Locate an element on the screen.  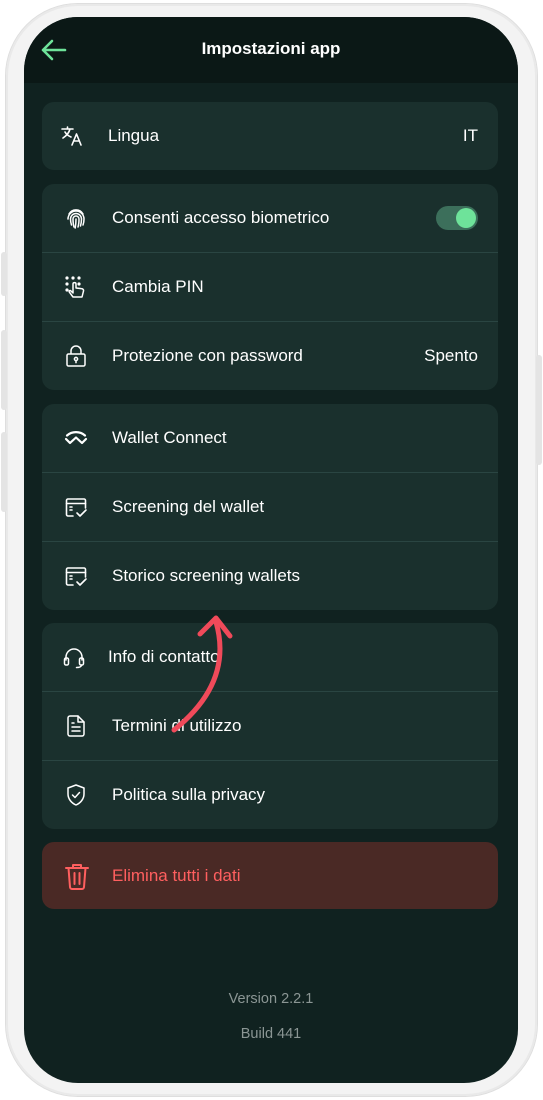
screening-icon is located at coordinates (76, 507).